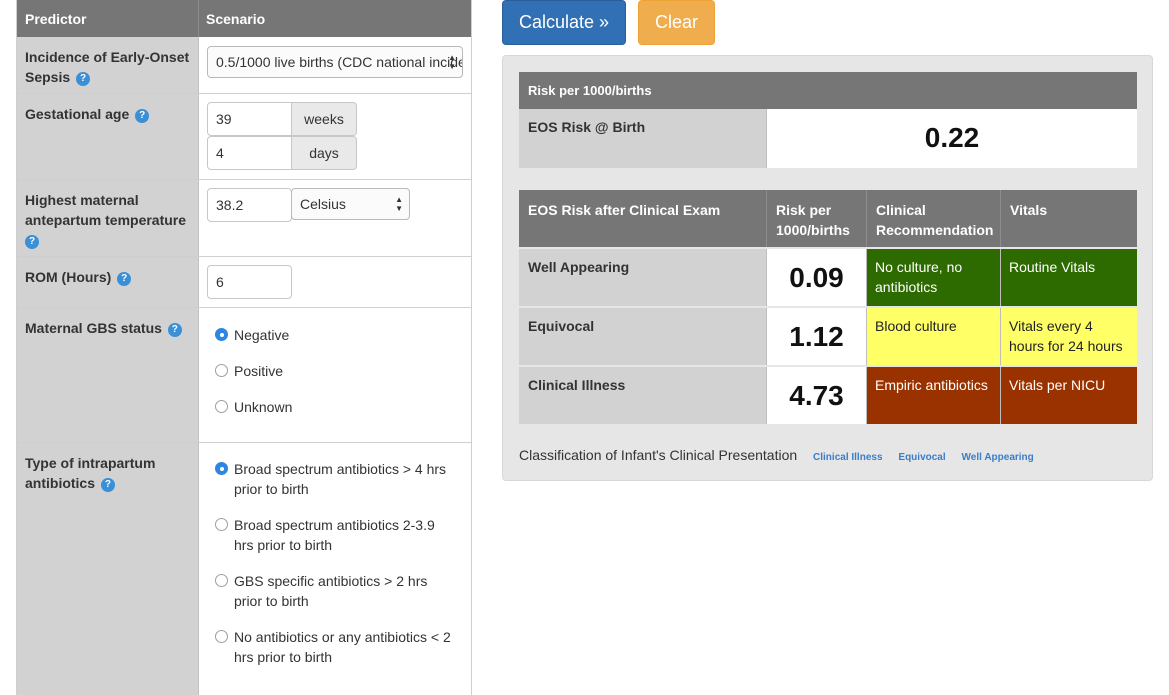 The width and height of the screenshot is (1169, 695). Describe the element at coordinates (1069, 336) in the screenshot. I see `row-vitals: Vitals every 4 hours for 24 hours` at that location.